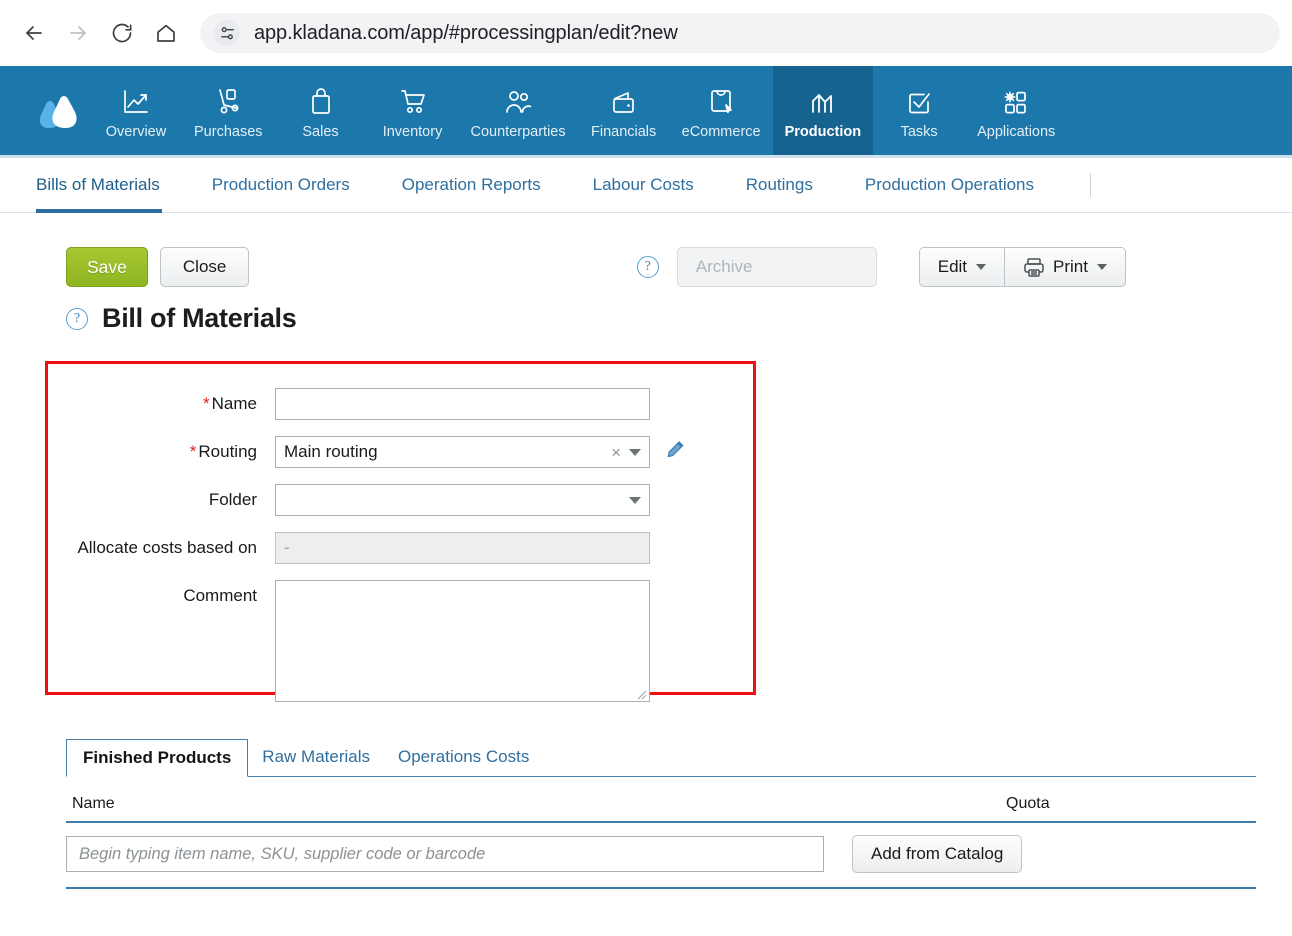  I want to click on subnav-label: Labour Costs, so click(643, 184).